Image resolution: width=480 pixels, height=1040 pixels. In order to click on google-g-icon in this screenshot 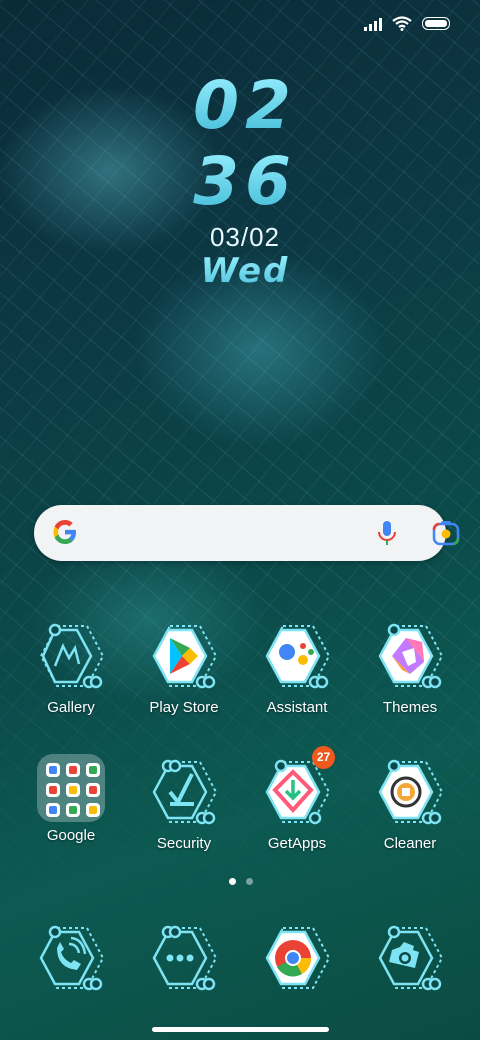, I will do `click(64, 532)`.